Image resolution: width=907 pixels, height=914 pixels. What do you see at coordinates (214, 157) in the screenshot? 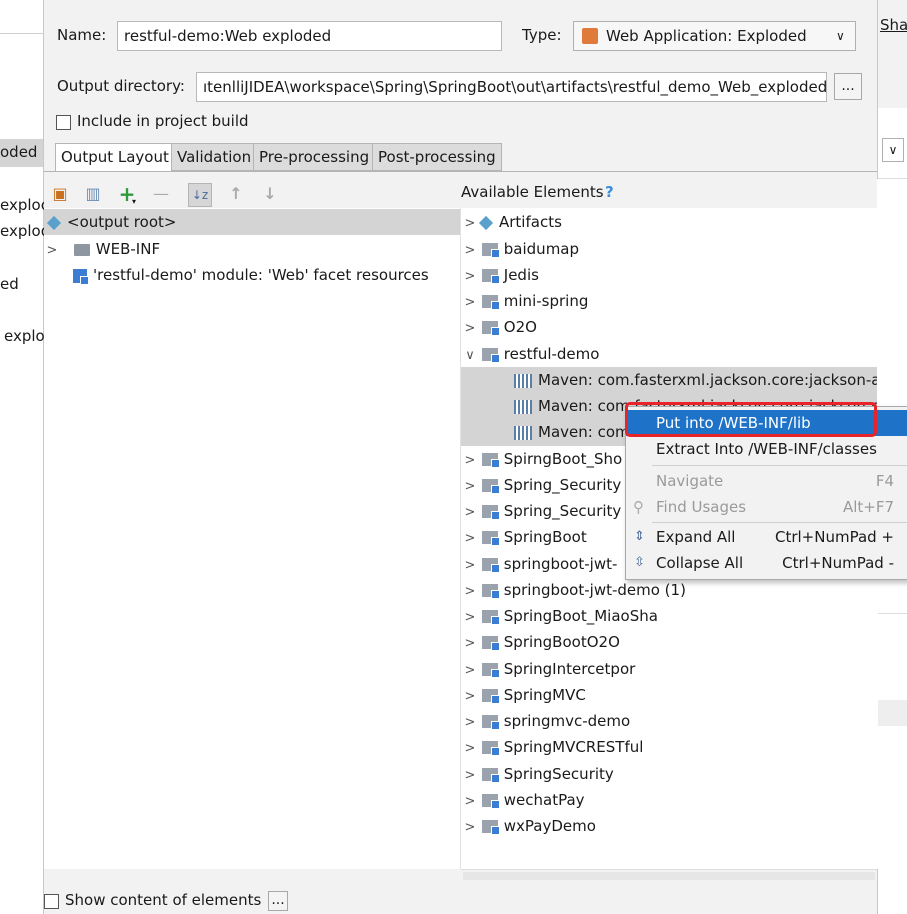
I see `tab-validation: Validation` at bounding box center [214, 157].